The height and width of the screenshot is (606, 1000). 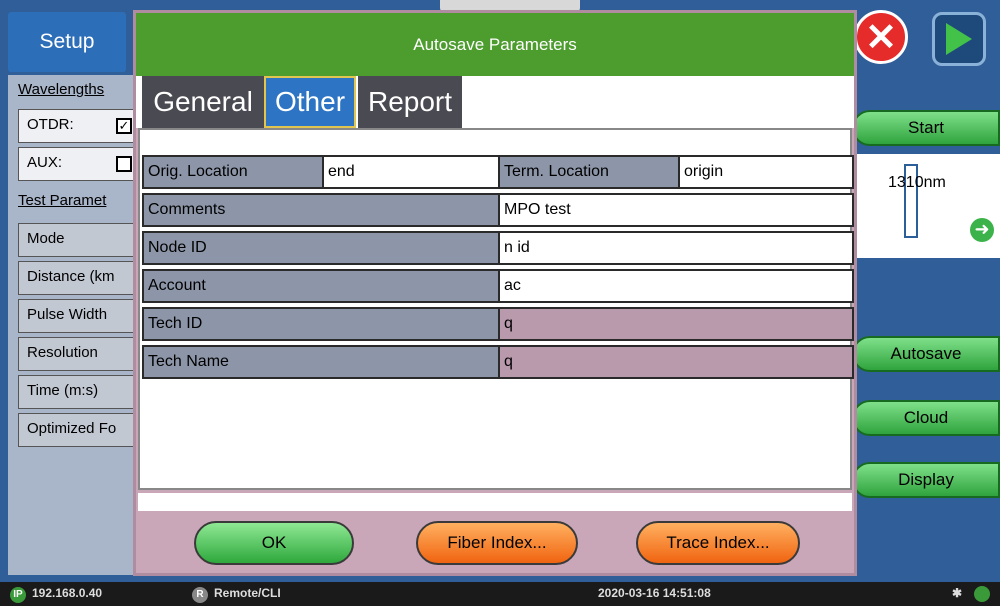 What do you see at coordinates (589, 172) in the screenshot?
I see `term-location-label: Term. Location` at bounding box center [589, 172].